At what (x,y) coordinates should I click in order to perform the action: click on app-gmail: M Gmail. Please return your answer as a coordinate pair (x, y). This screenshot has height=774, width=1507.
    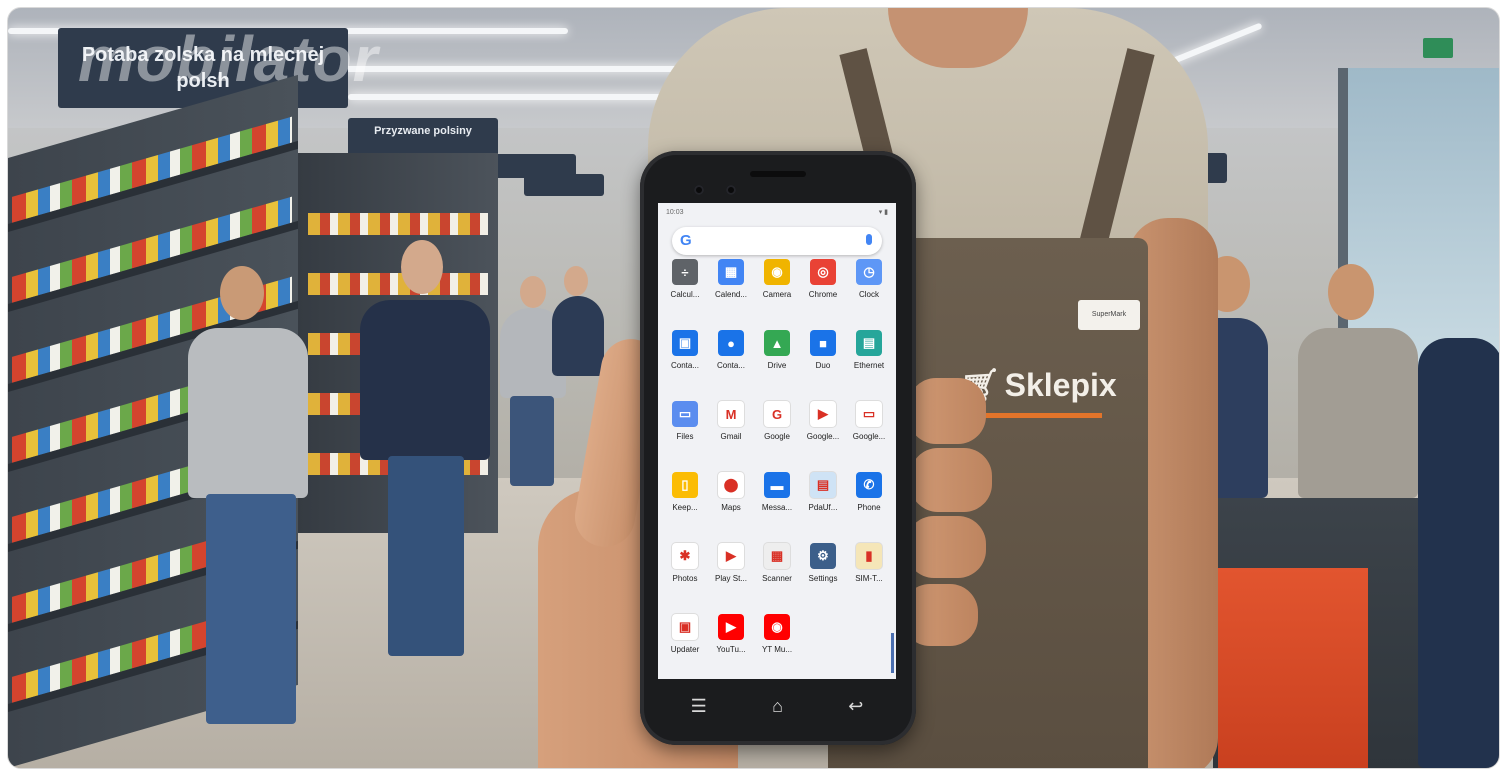
    Looking at the image, I should click on (731, 429).